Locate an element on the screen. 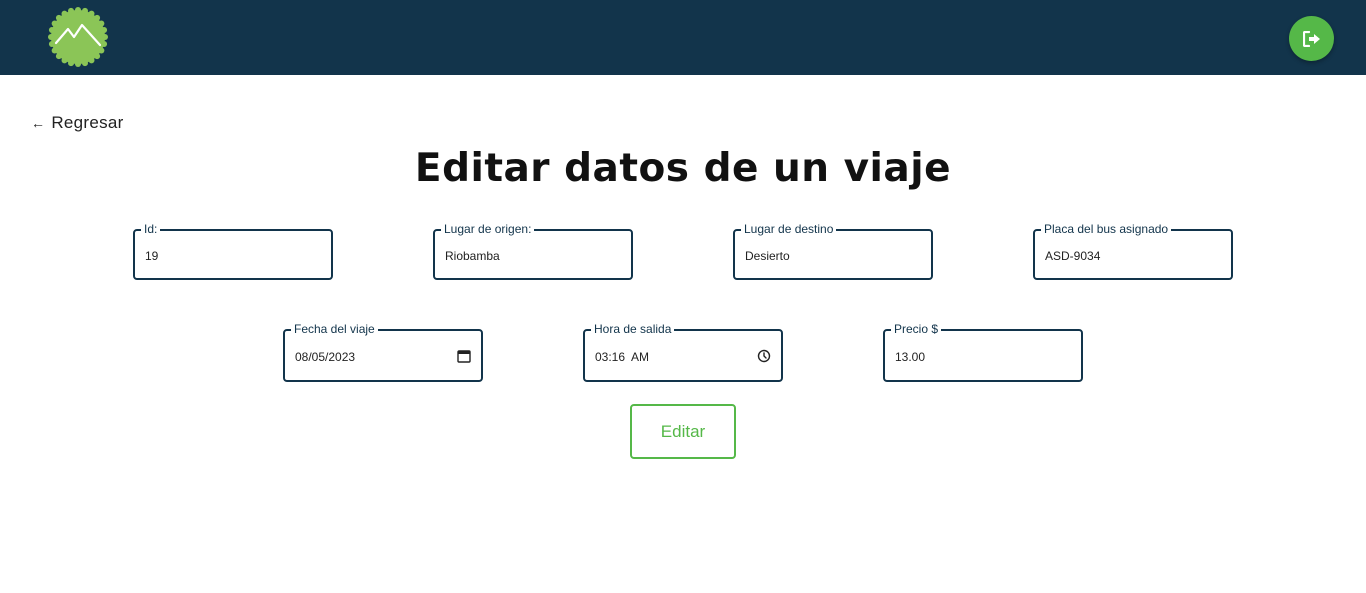 The width and height of the screenshot is (1366, 593). logout-button is located at coordinates (1311, 38).